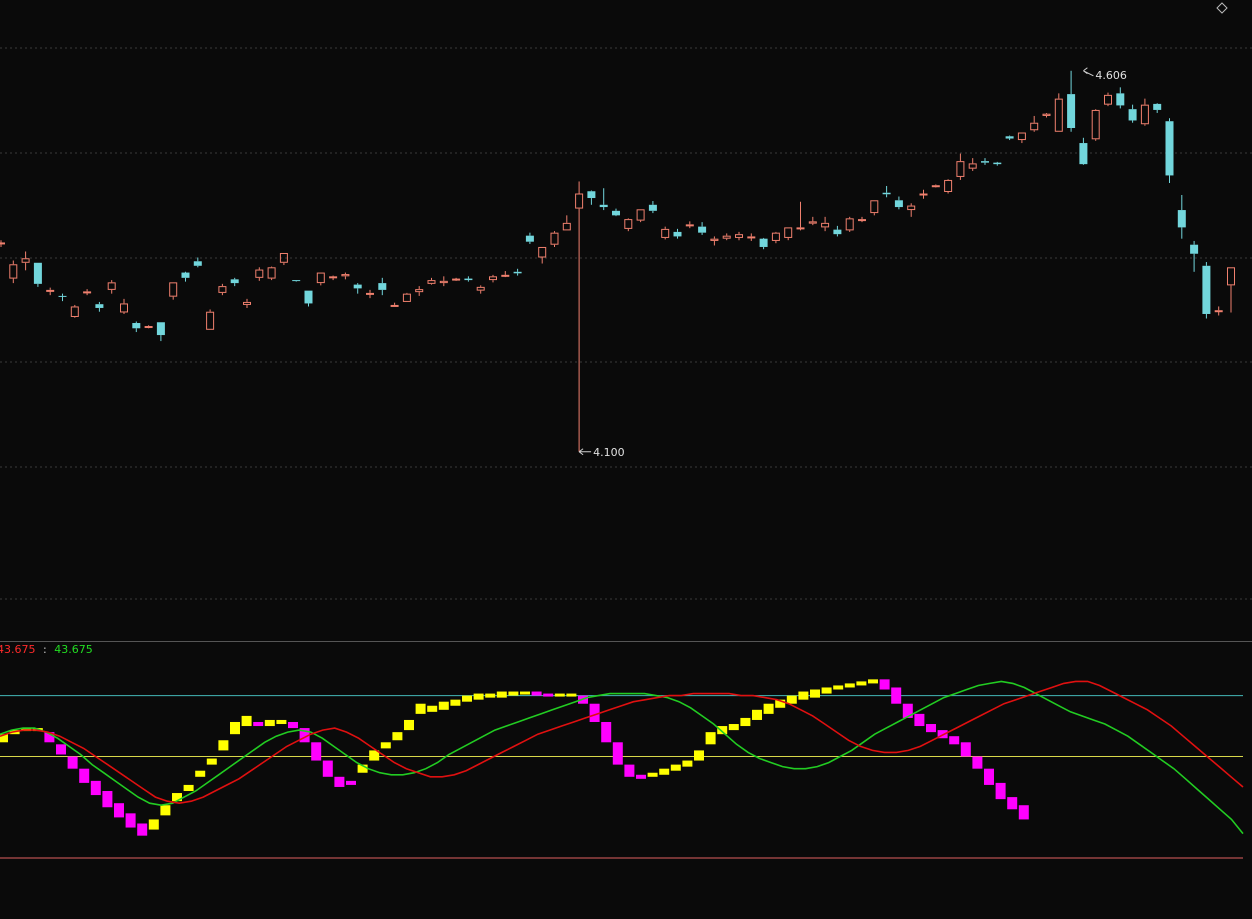 The width and height of the screenshot is (1252, 919). Describe the element at coordinates (1222, 8) in the screenshot. I see `diamond-outline-icon` at that location.